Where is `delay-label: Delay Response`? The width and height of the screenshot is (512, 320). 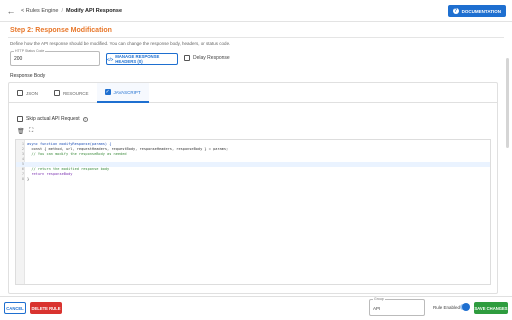
delay-label: Delay Response is located at coordinates (211, 58).